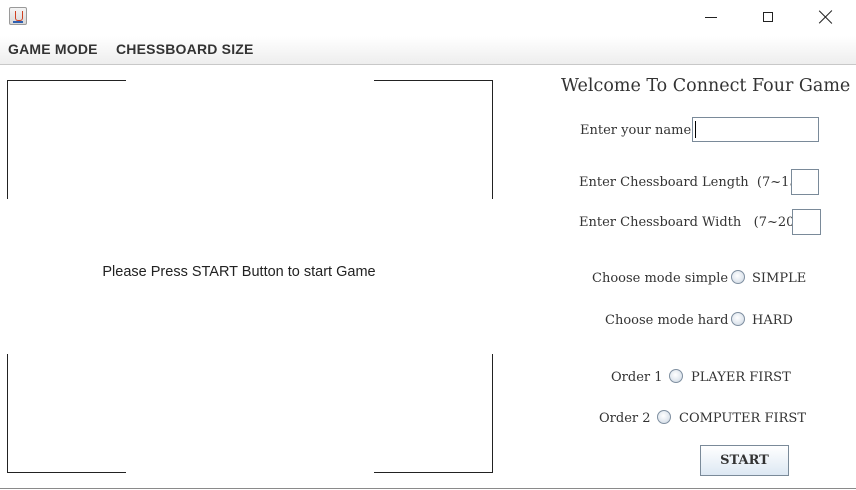  Describe the element at coordinates (66, 139) in the screenshot. I see `board-corner-top-left` at that location.